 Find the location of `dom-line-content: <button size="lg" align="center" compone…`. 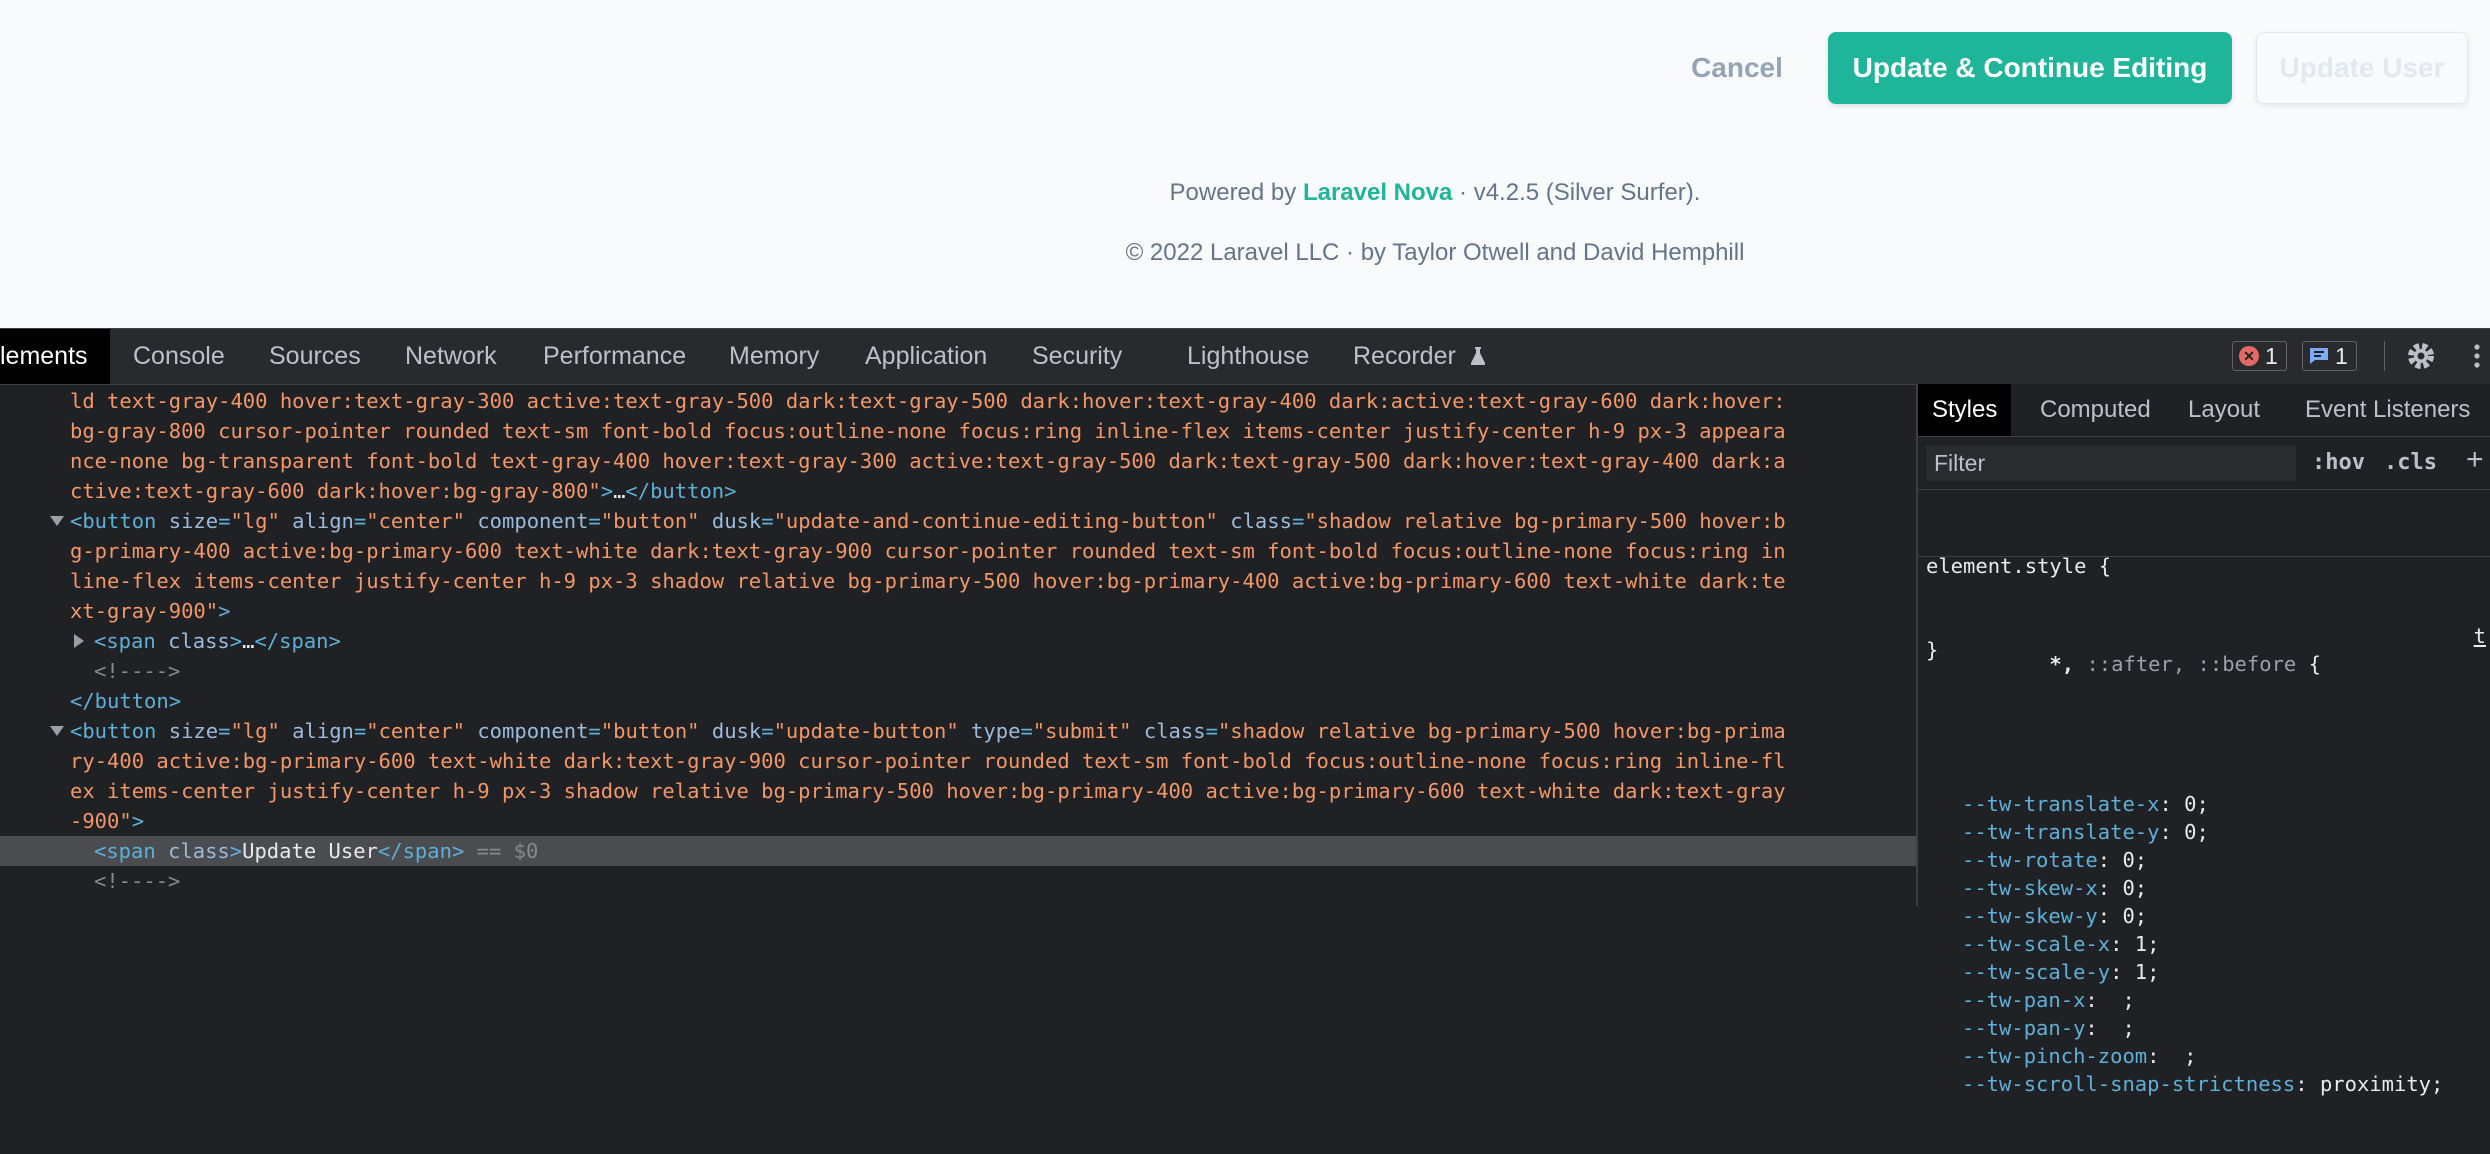

dom-line-content: <button size="lg" align="center" compone… is located at coordinates (928, 731).